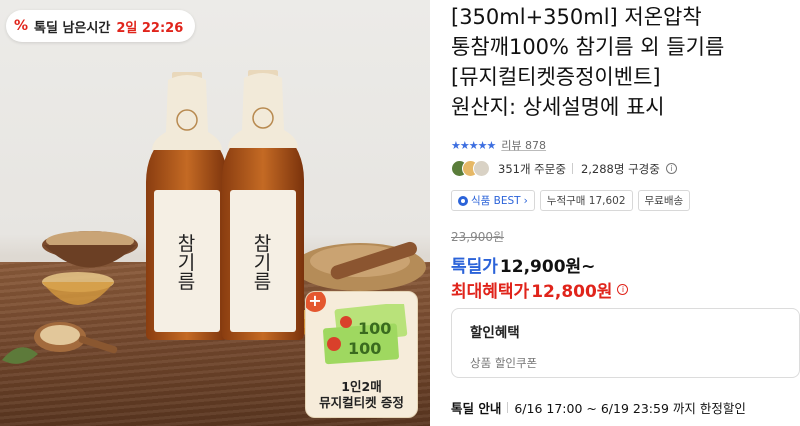 The width and height of the screenshot is (800, 426). Describe the element at coordinates (72, 28) in the screenshot. I see `timer-label: 톡딜 남은시간` at that location.